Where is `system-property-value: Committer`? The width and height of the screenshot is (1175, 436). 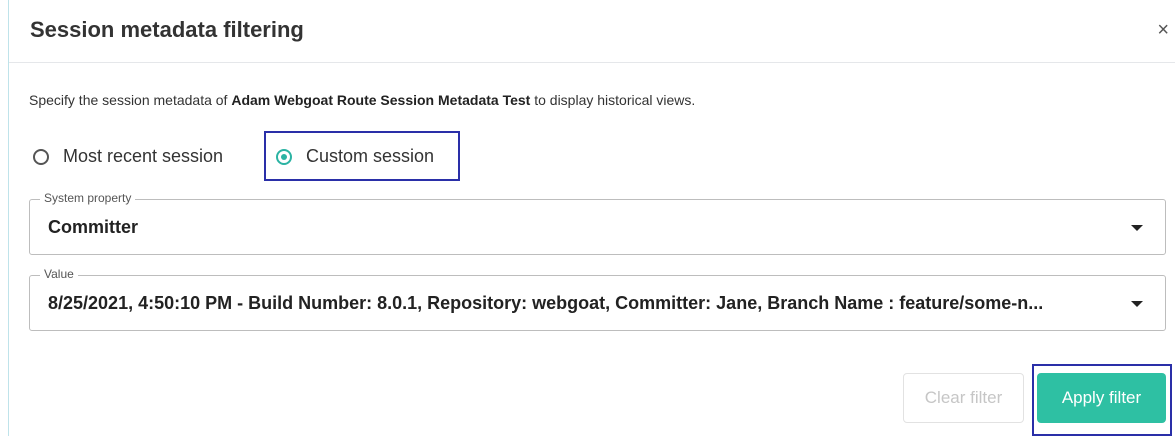
system-property-value: Committer is located at coordinates (93, 227).